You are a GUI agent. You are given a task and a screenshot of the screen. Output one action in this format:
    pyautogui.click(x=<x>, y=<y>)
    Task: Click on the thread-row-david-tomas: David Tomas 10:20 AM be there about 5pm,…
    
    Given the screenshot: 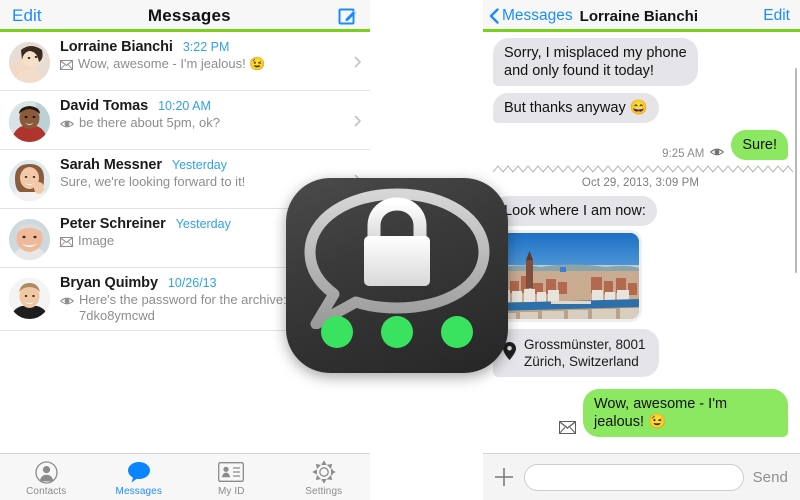 What is the action you would take?
    pyautogui.click(x=185, y=120)
    